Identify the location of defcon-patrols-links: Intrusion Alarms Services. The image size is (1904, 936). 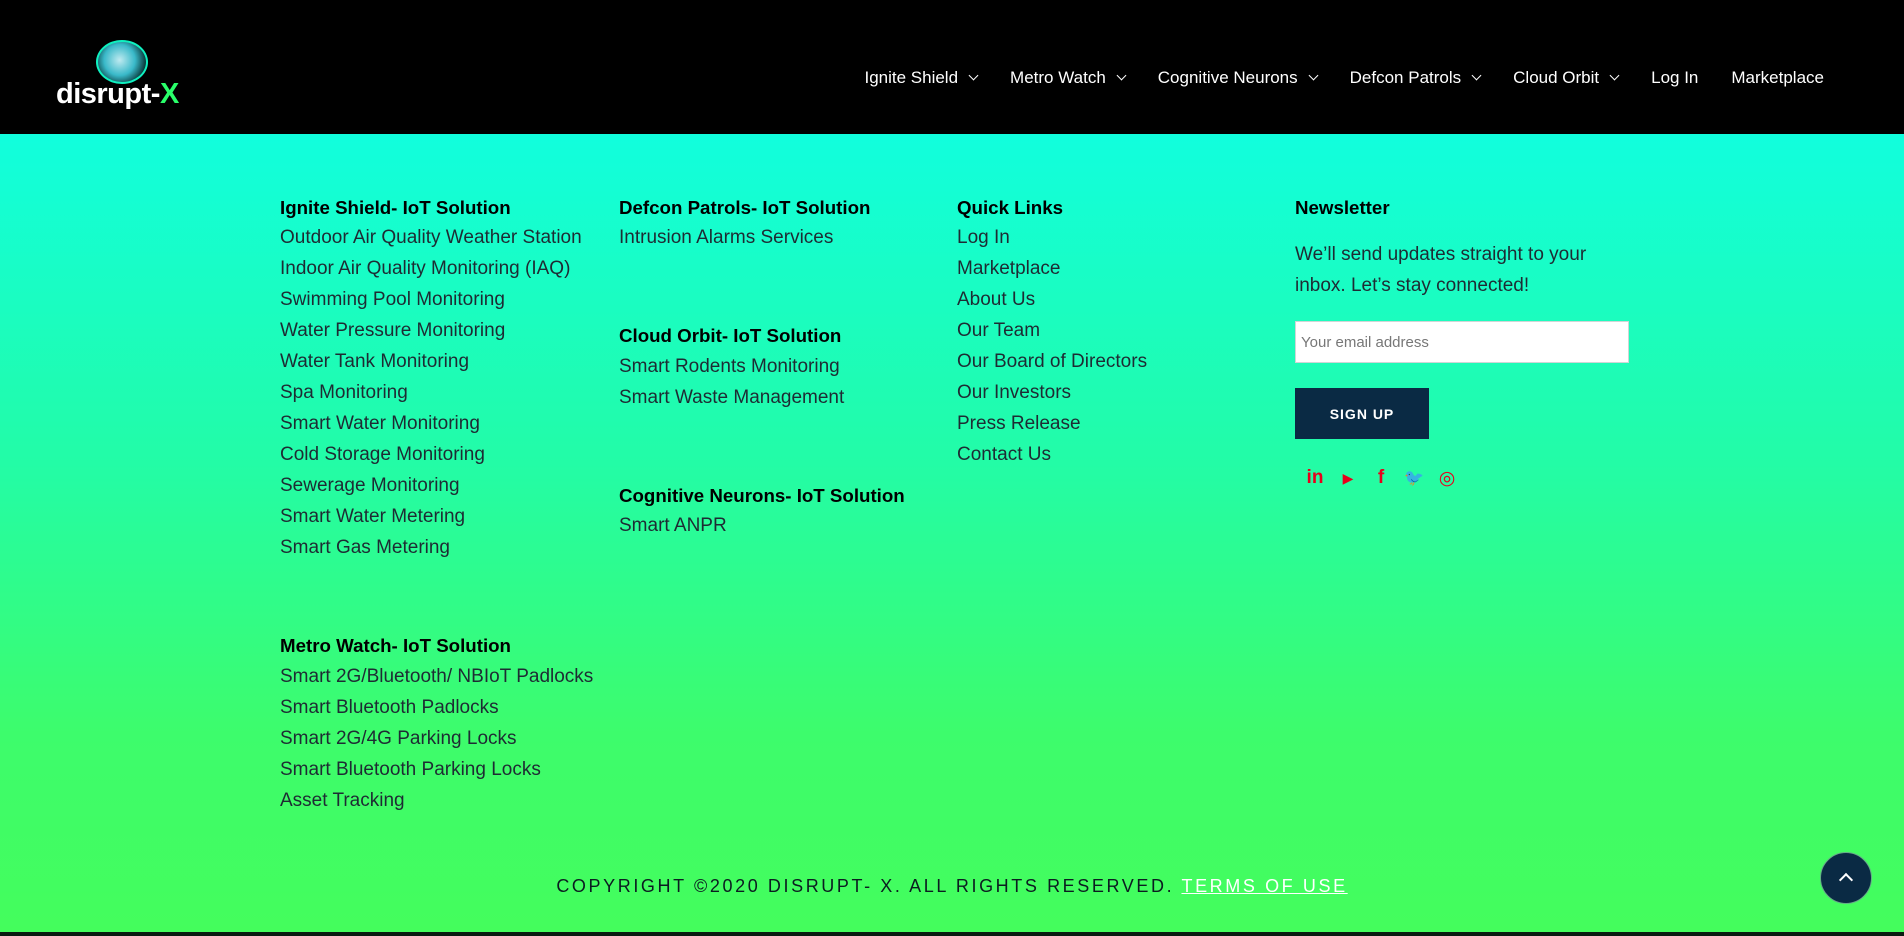
(726, 237).